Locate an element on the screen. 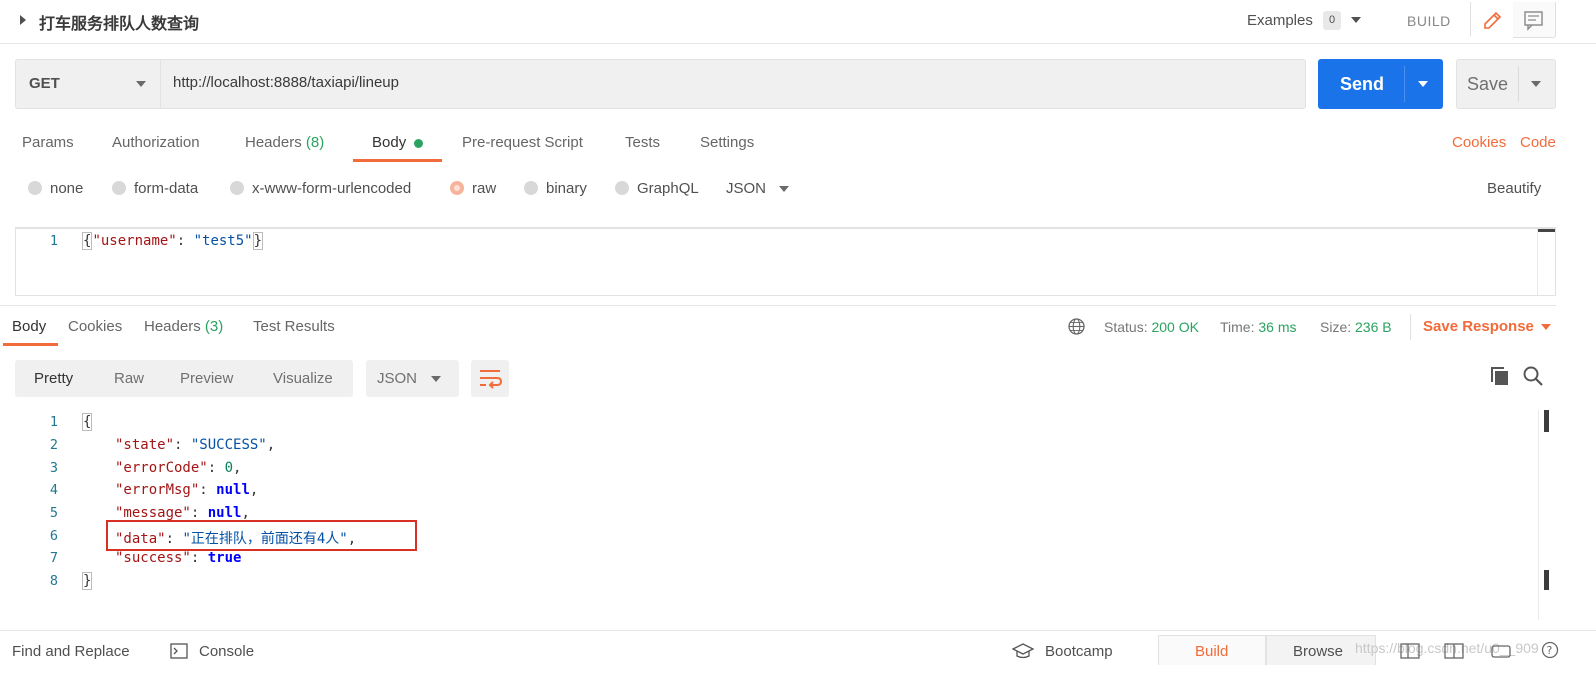  size-value: 236 B is located at coordinates (1373, 327).